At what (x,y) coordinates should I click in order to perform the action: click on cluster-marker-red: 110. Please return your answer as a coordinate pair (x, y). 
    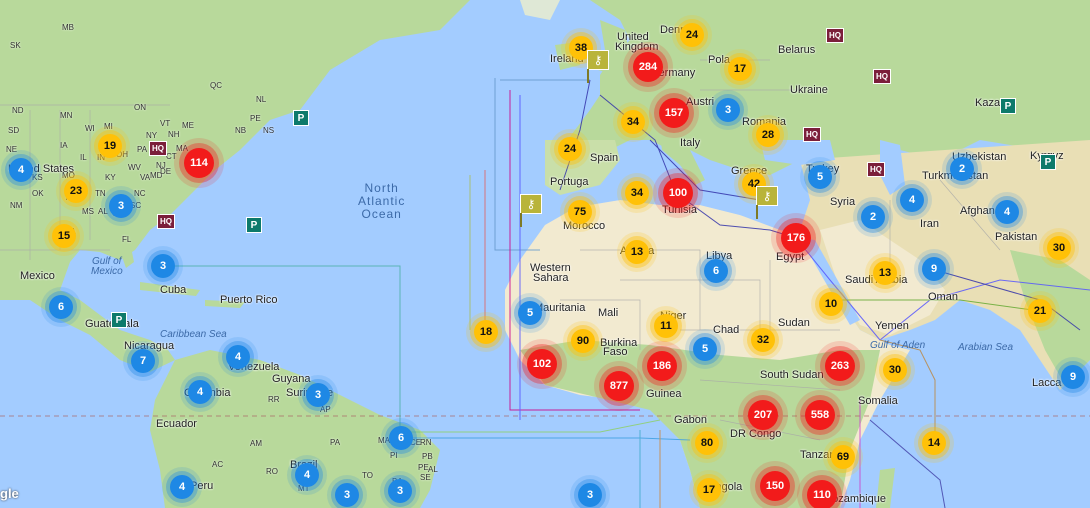
    Looking at the image, I should click on (822, 494).